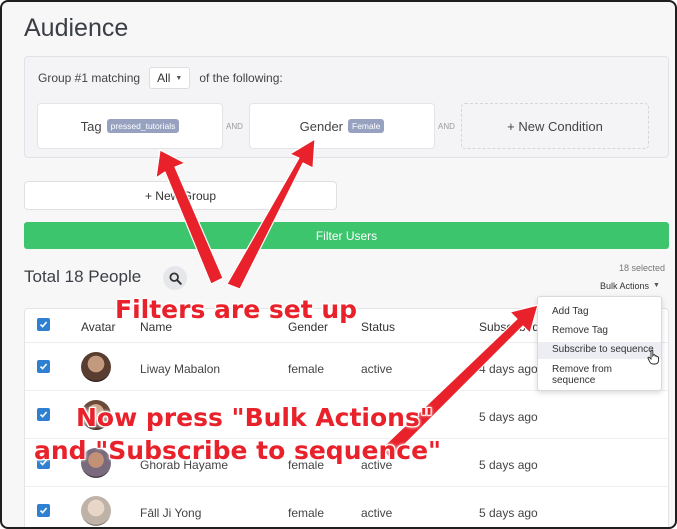  I want to click on col-subscribed: Subscribed, so click(509, 327).